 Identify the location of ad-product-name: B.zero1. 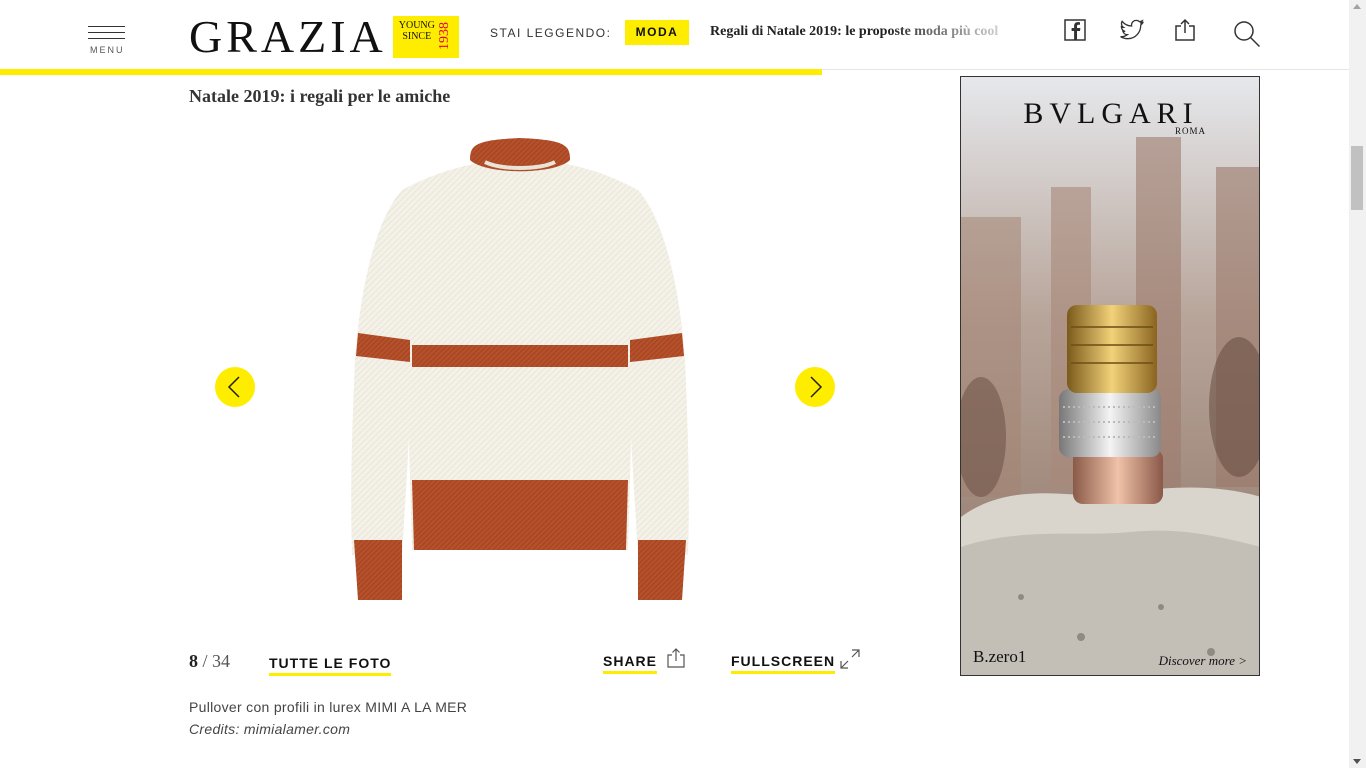
(1000, 656).